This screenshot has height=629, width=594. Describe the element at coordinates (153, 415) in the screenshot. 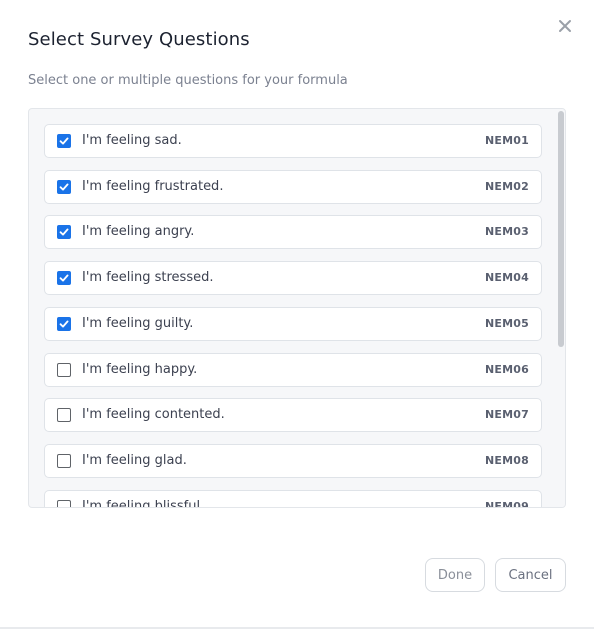

I see `question-label: I'm feeling contented.` at that location.